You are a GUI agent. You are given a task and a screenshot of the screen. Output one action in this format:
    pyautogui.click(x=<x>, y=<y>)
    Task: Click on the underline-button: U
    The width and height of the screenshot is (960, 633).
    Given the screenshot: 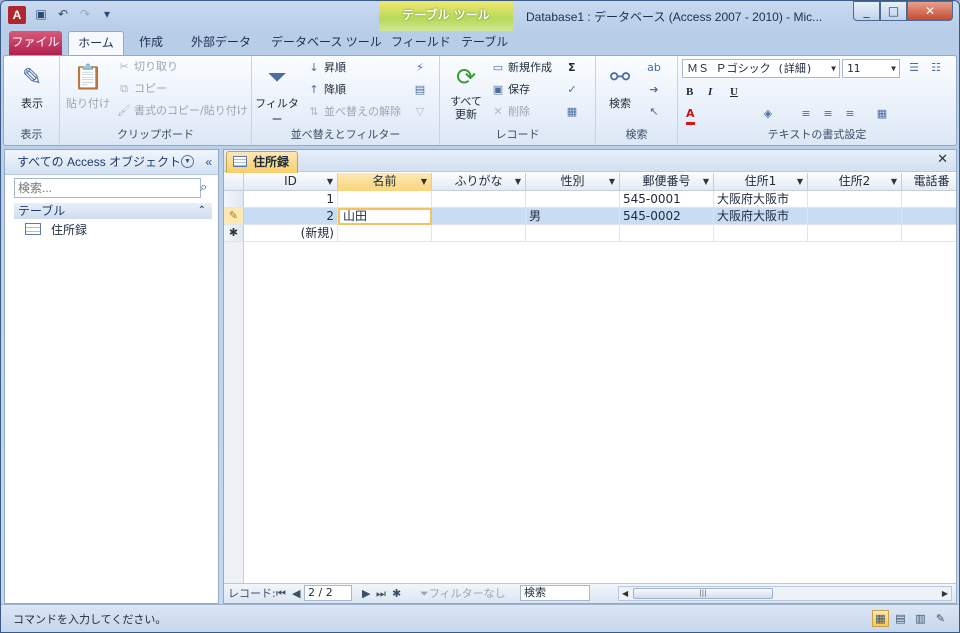 What is the action you would take?
    pyautogui.click(x=734, y=92)
    